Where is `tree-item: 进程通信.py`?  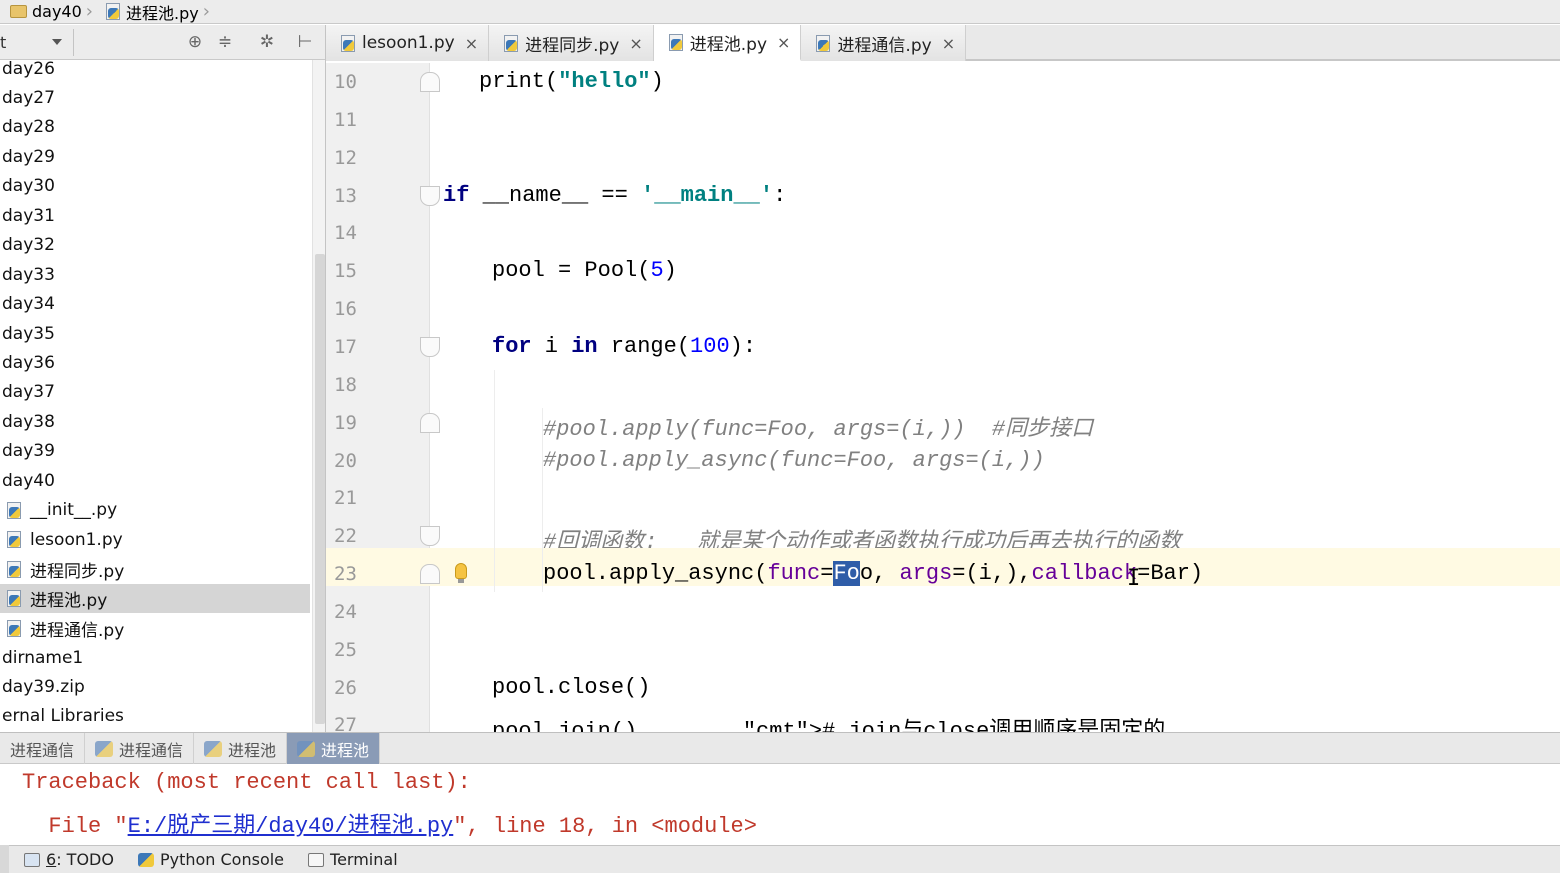 tree-item: 进程通信.py is located at coordinates (155, 628).